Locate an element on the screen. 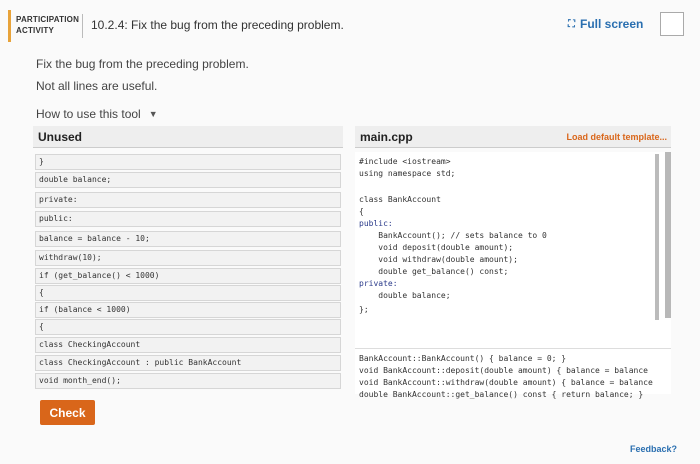  code-line: class BankAccount is located at coordinates (400, 200).